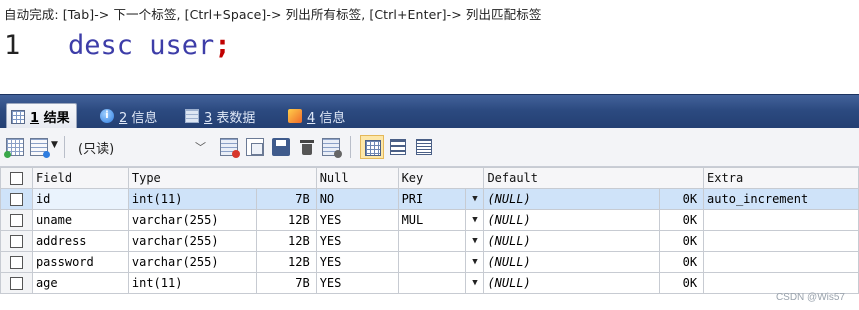 Image resolution: width=859 pixels, height=310 pixels. What do you see at coordinates (144, 147) in the screenshot?
I see `readonly-mode-select: (只读) ﹀` at bounding box center [144, 147].